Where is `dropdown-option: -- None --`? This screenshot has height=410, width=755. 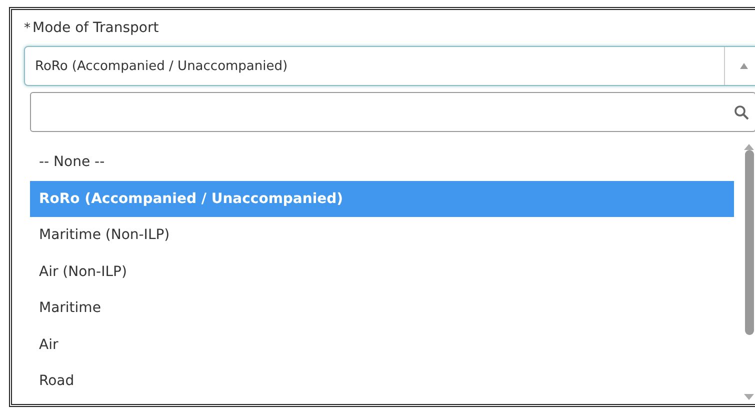 dropdown-option: -- None -- is located at coordinates (382, 162).